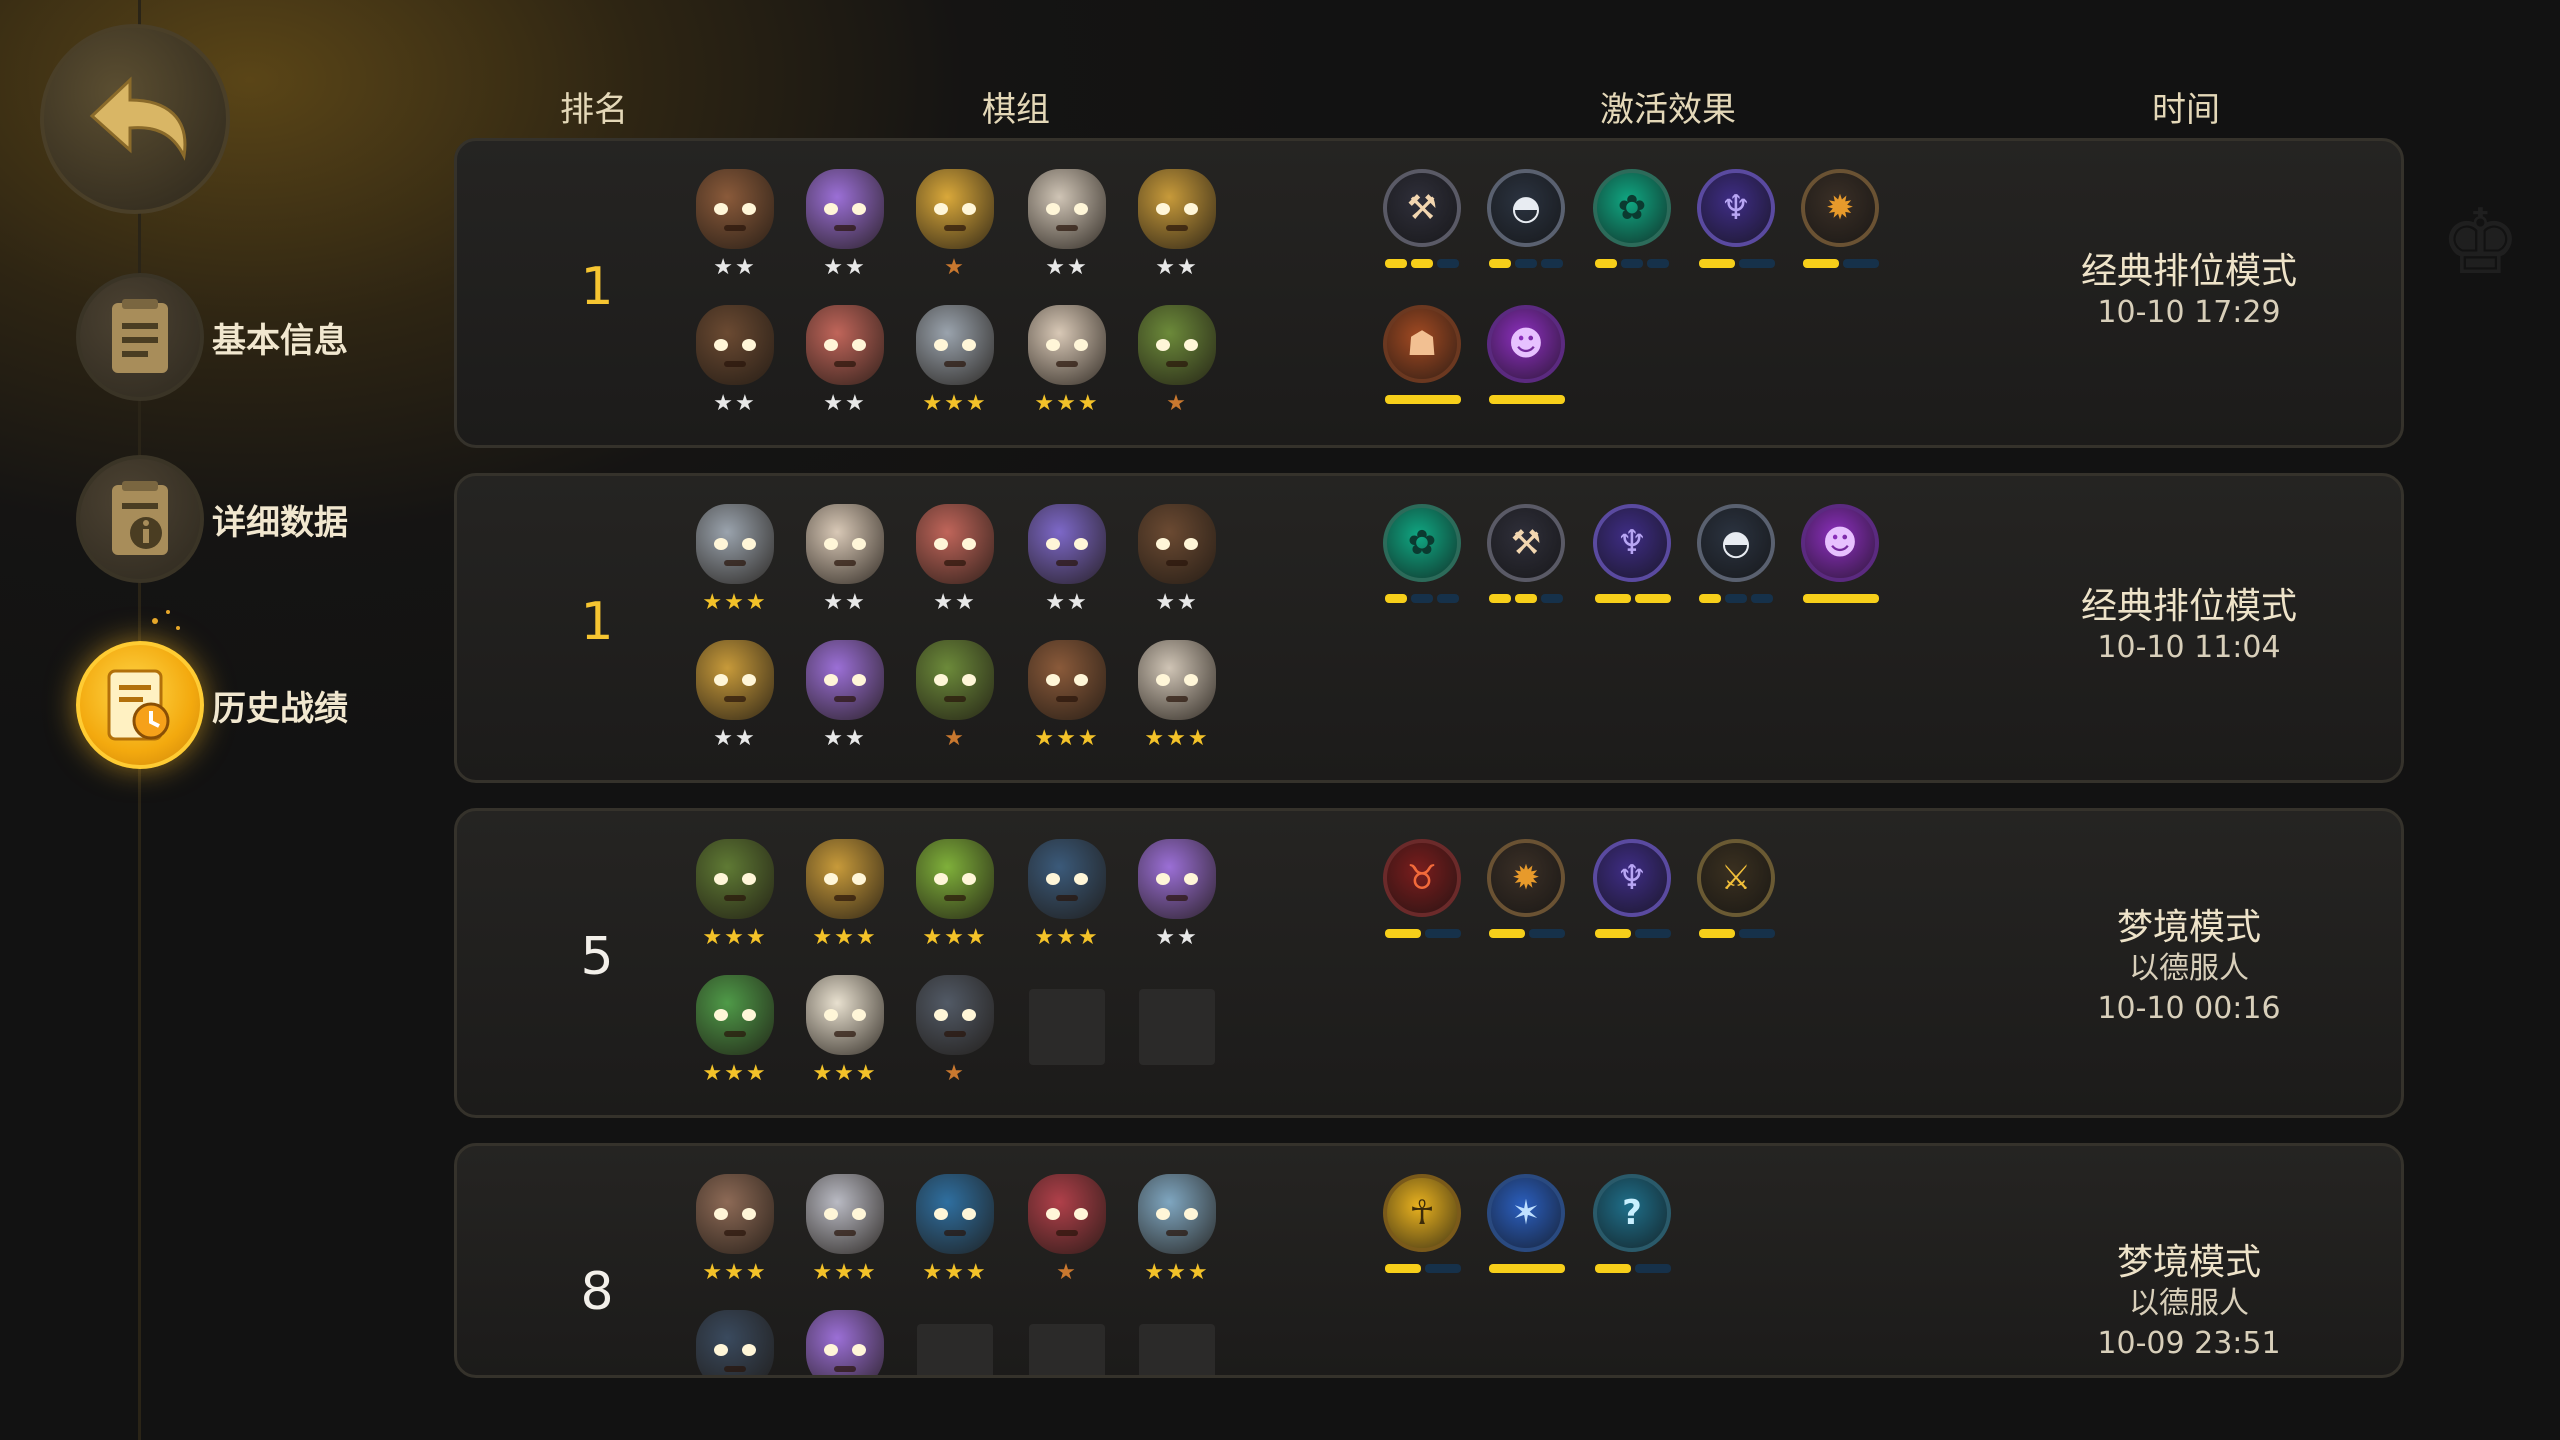  Describe the element at coordinates (1423, 1226) in the screenshot. I see `synergy-badge: ☥` at that location.